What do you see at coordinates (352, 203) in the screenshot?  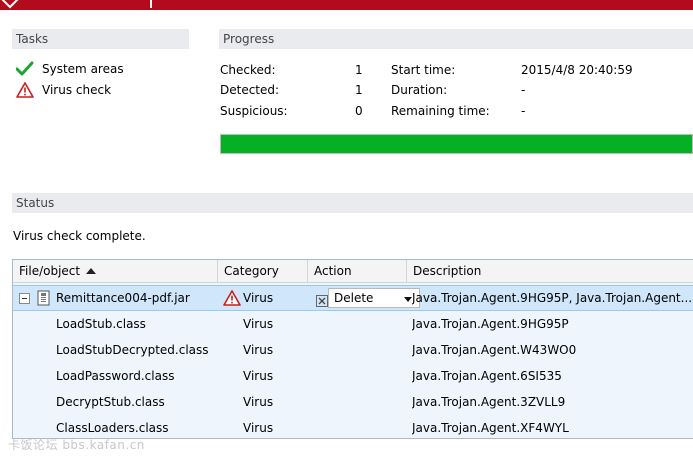 I see `status-header: Status` at bounding box center [352, 203].